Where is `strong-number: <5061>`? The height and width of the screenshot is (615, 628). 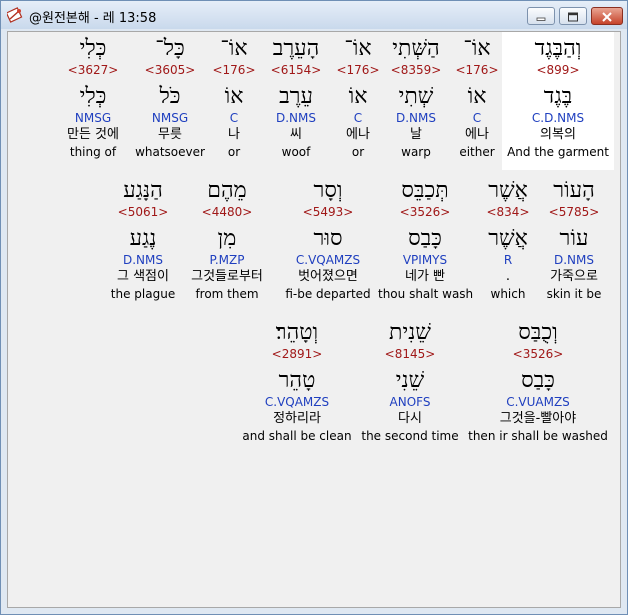
strong-number: <5061> is located at coordinates (143, 212).